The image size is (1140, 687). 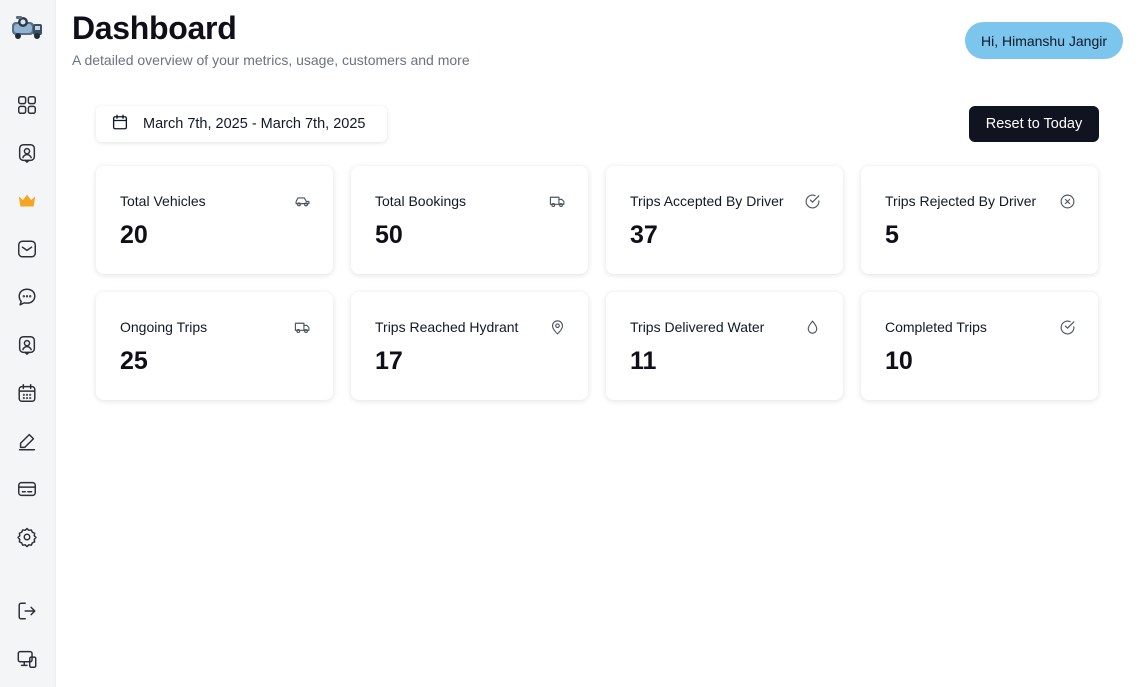 I want to click on stat-card-value: 10, so click(x=899, y=361).